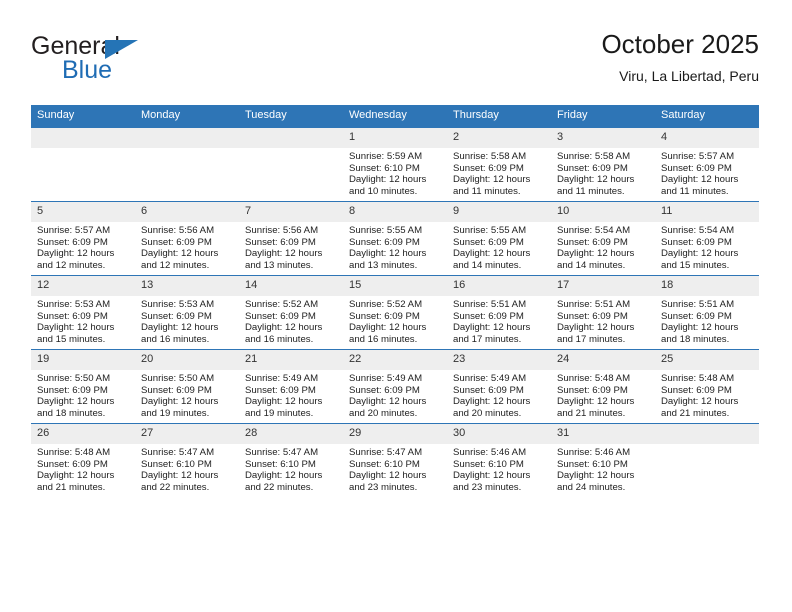 This screenshot has width=792, height=612. What do you see at coordinates (698, 304) in the screenshot?
I see `sunrise-text: Sunrise: 5:51 AM` at bounding box center [698, 304].